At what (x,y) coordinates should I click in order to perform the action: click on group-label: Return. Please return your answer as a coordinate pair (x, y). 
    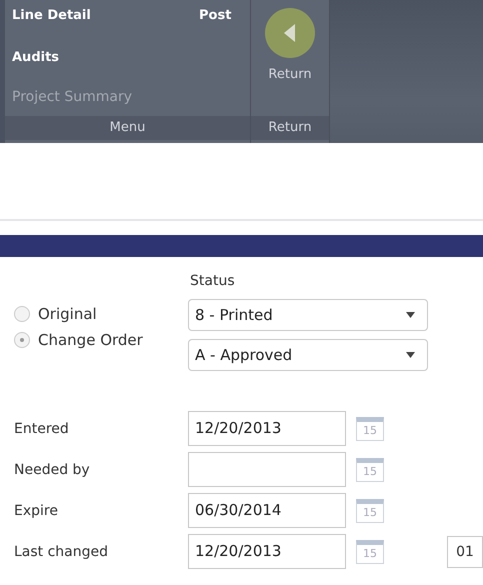
    Looking at the image, I should click on (290, 128).